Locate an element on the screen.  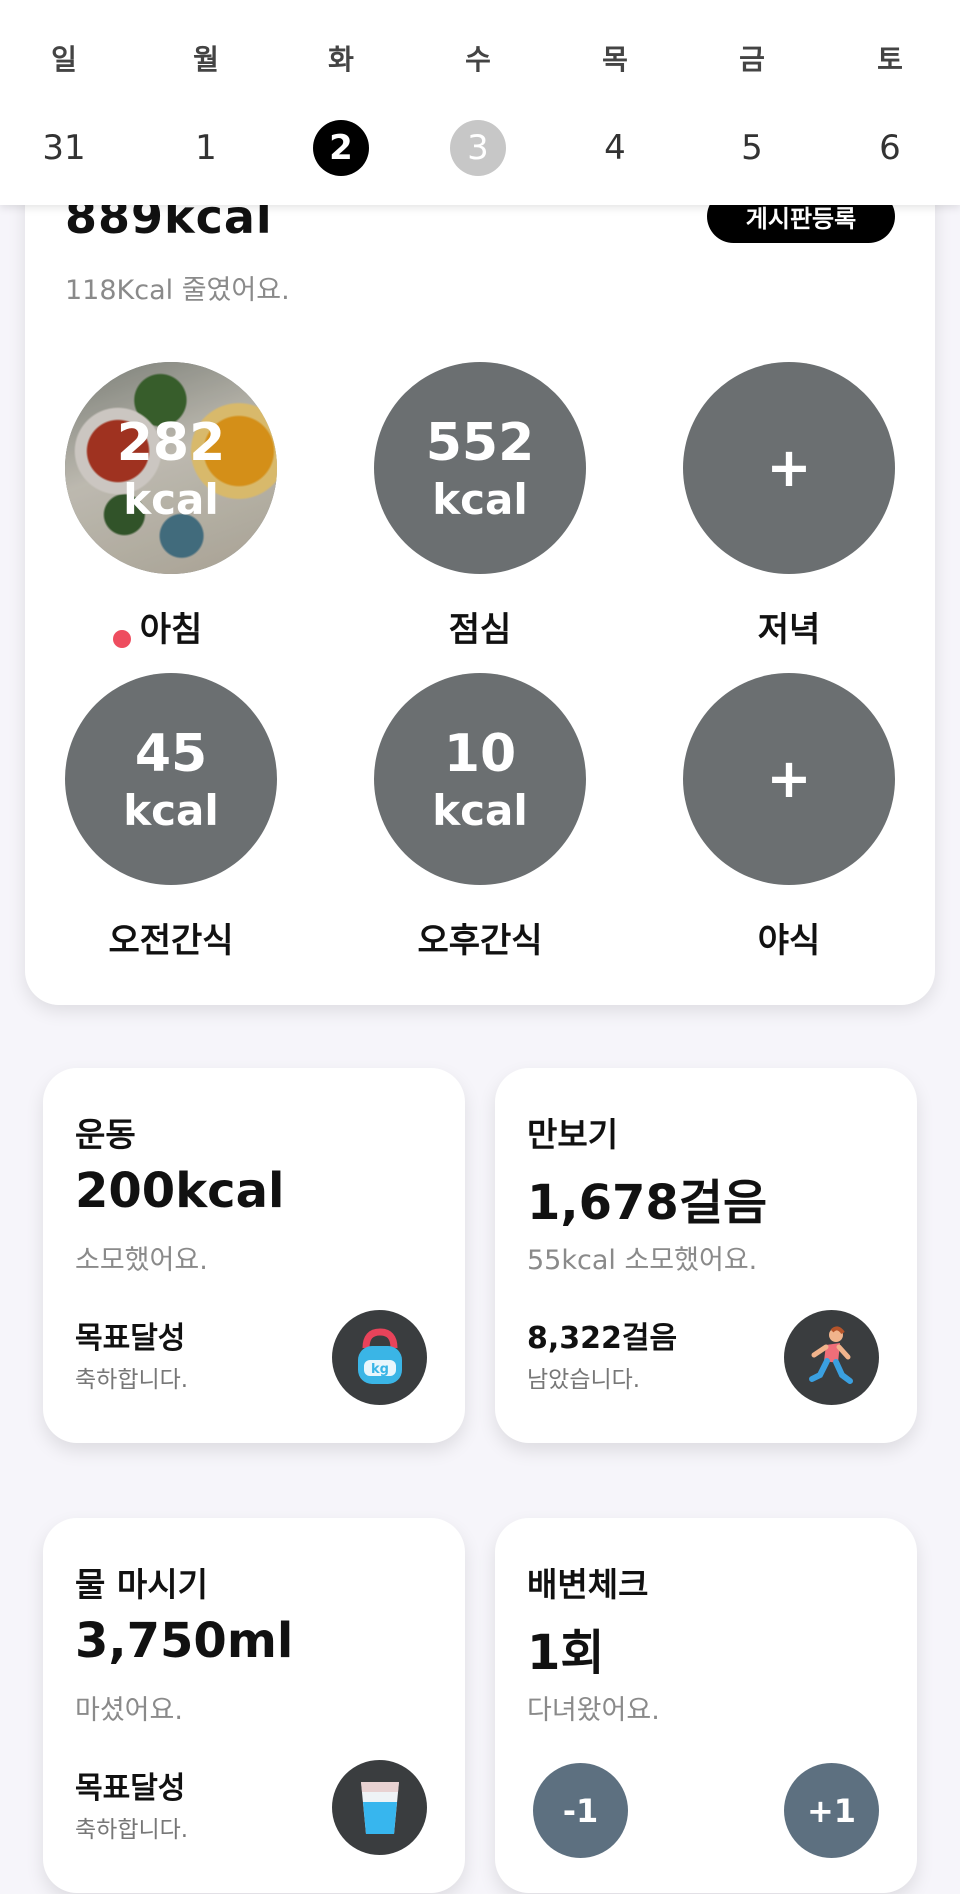
day-name: 일 is located at coordinates (64, 59).